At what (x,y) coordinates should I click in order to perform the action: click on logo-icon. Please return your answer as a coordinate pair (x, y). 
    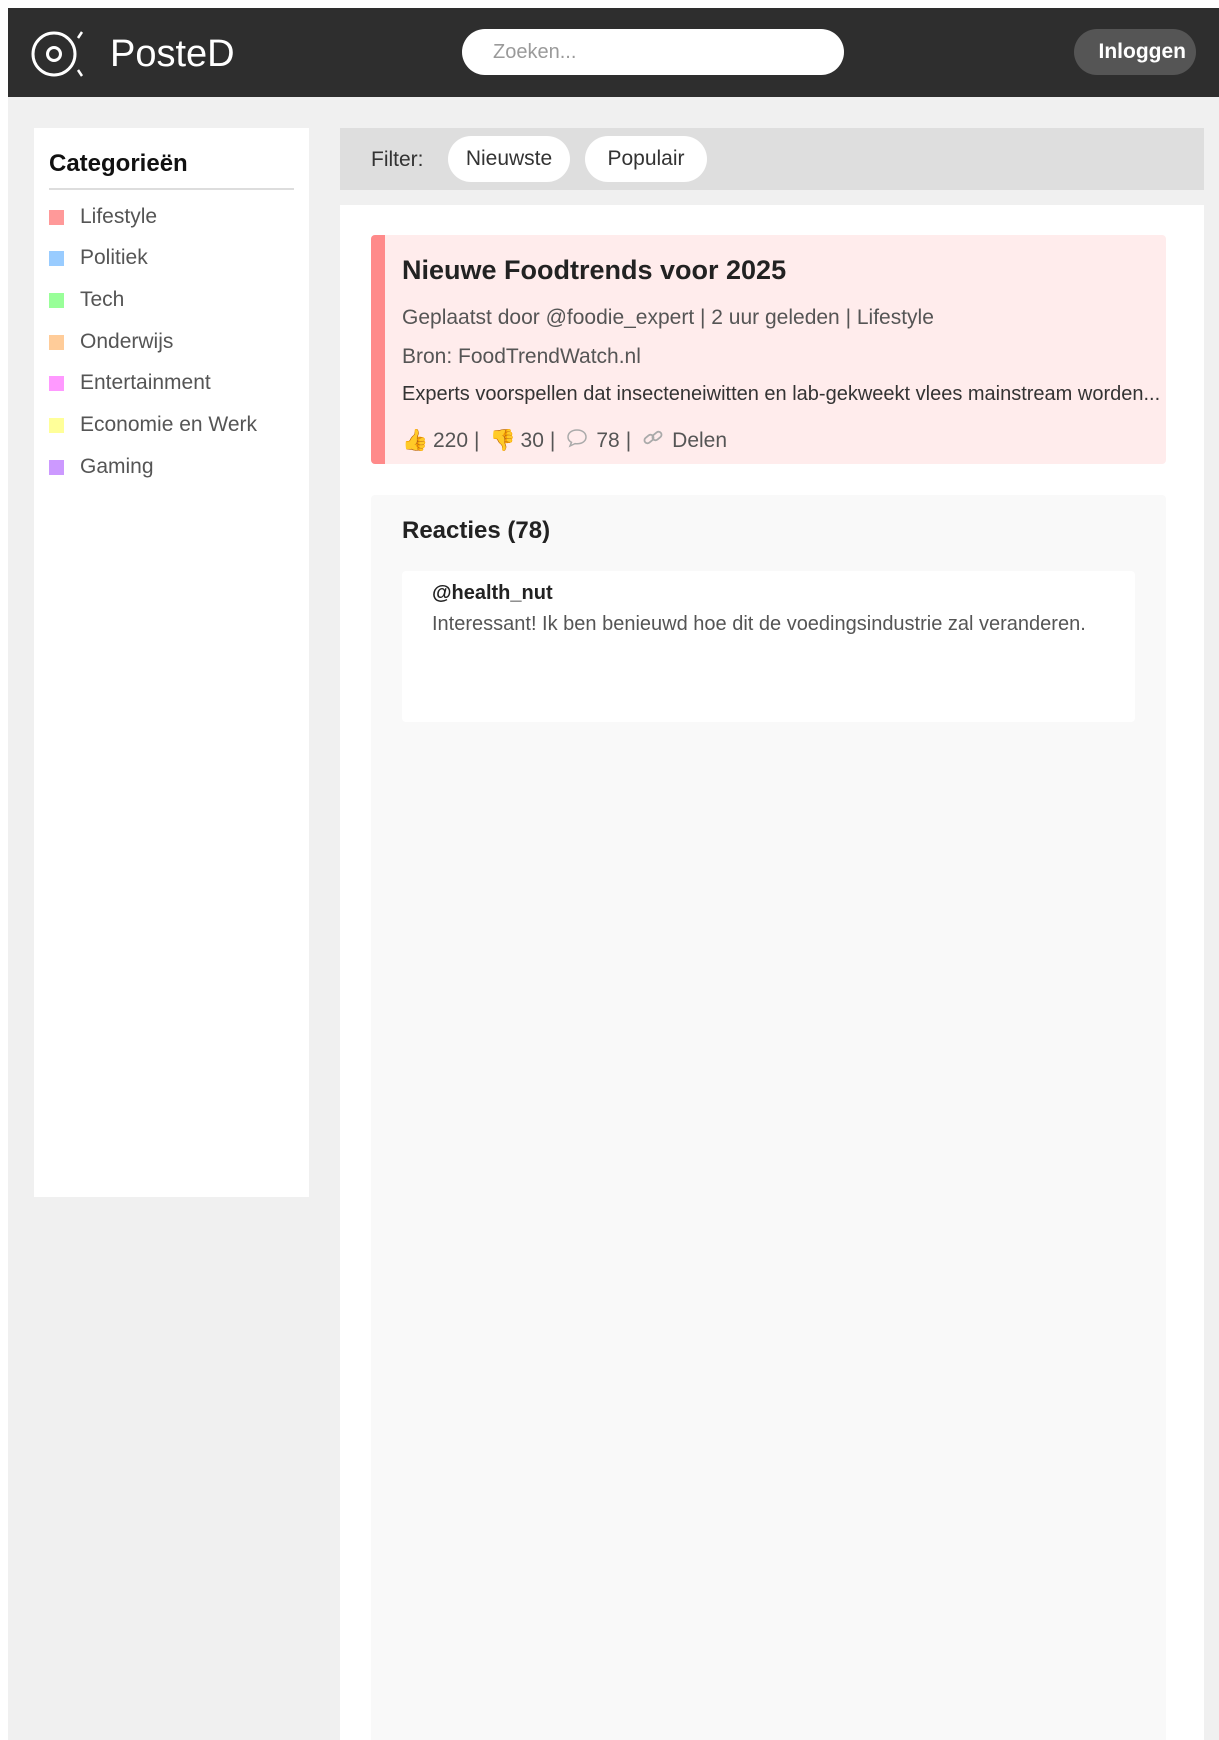
    Looking at the image, I should click on (57, 54).